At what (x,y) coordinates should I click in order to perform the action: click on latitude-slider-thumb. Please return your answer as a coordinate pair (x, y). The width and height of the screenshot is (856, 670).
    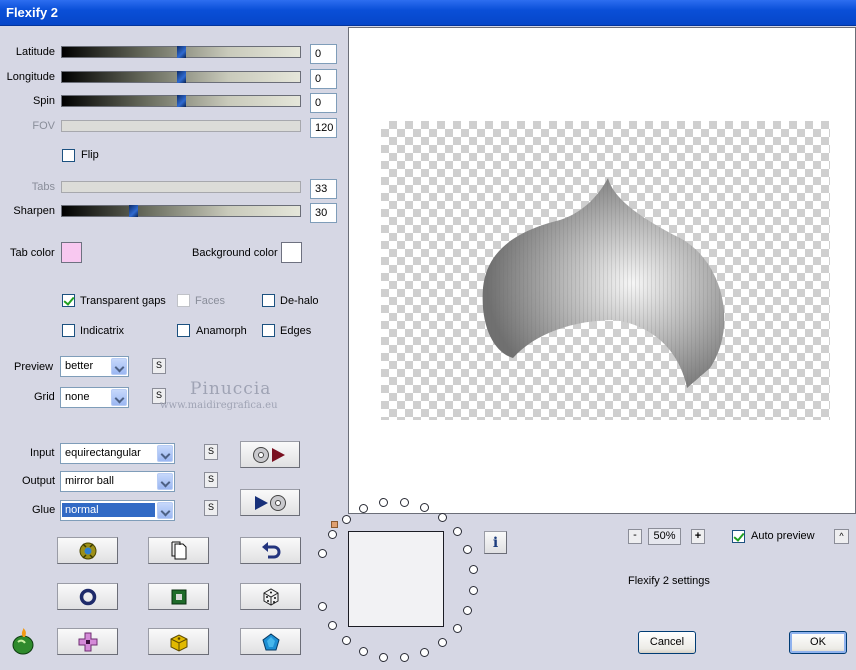
    Looking at the image, I should click on (181, 52).